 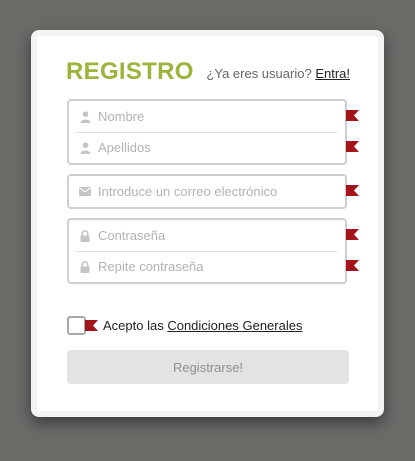 I want to click on password-row, so click(x=214, y=235).